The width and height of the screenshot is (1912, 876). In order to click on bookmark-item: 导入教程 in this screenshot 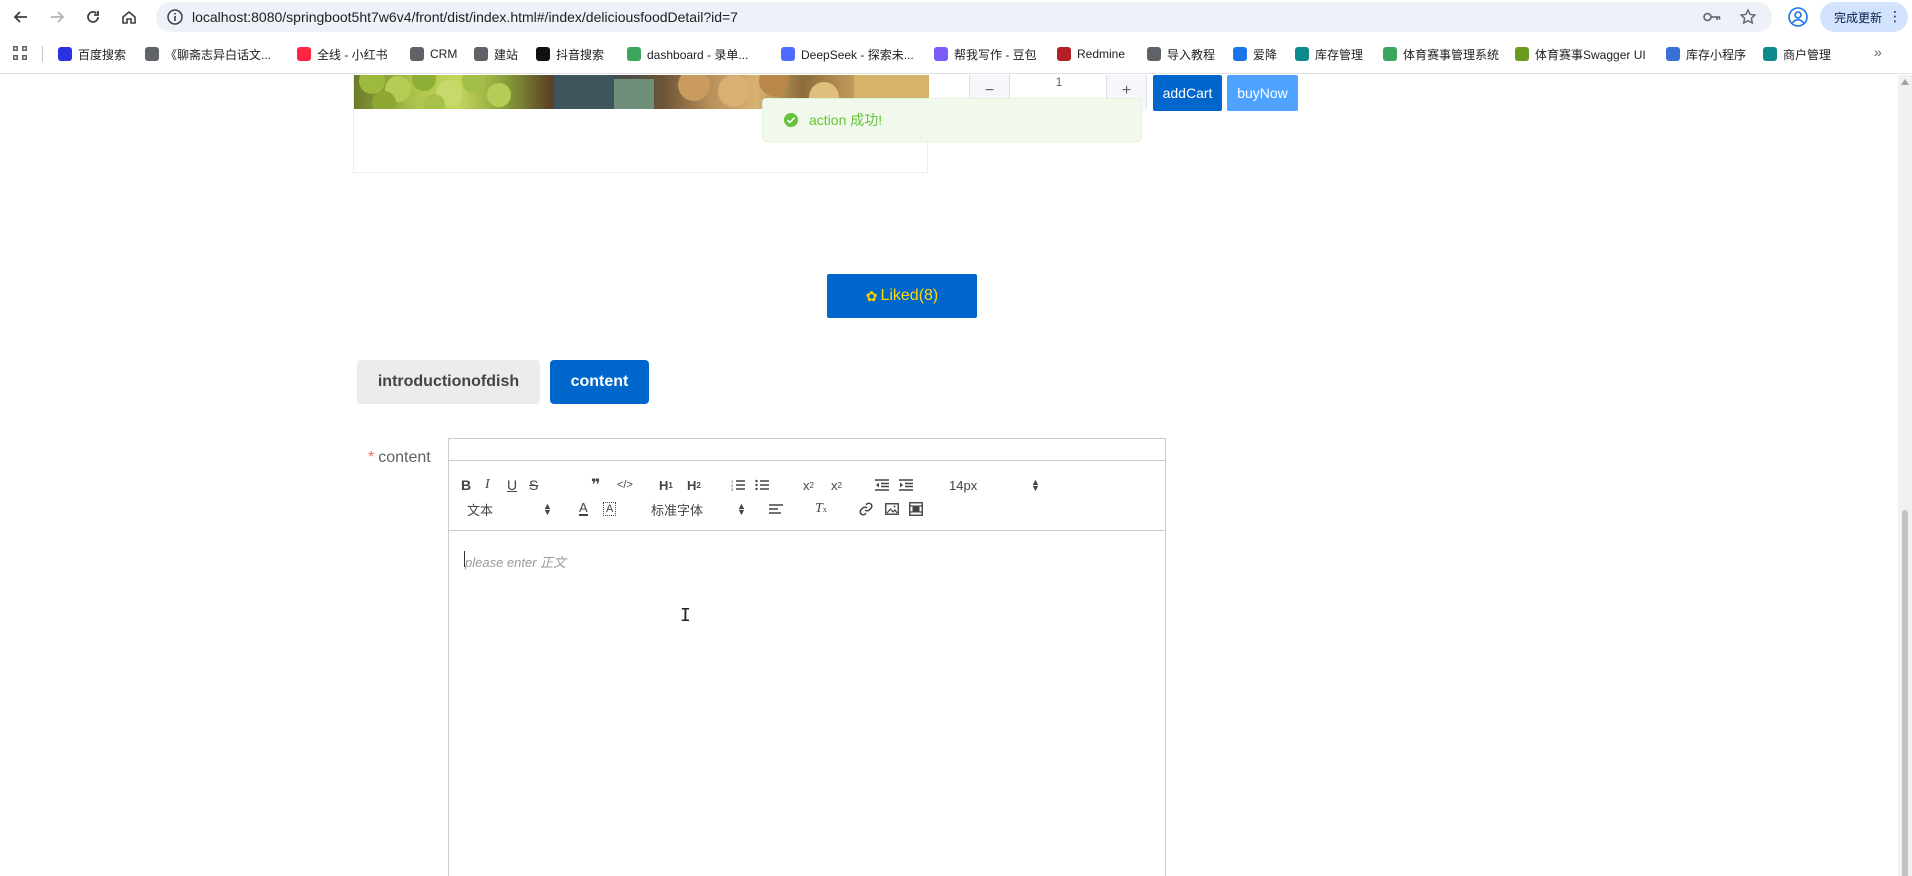, I will do `click(1181, 54)`.